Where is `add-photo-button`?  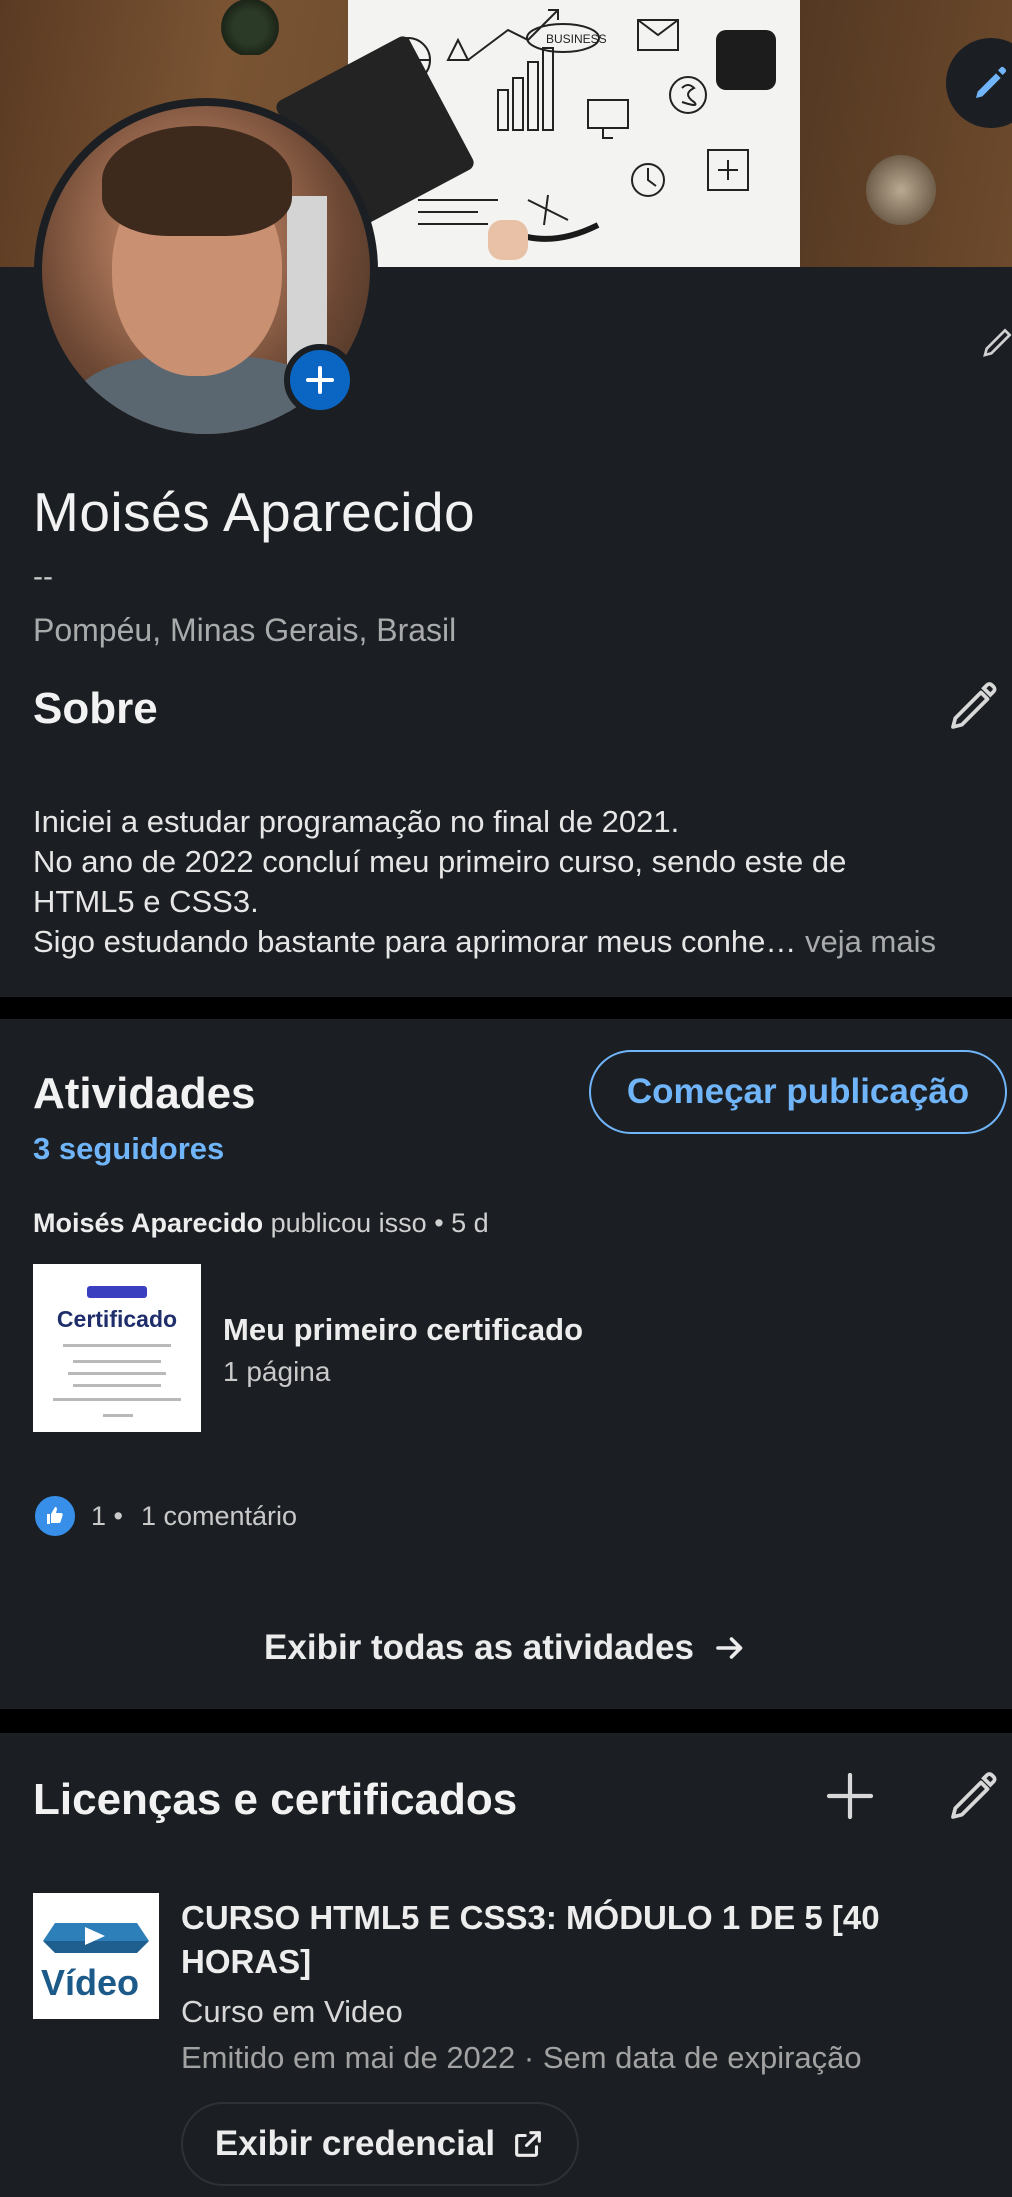
add-photo-button is located at coordinates (320, 380).